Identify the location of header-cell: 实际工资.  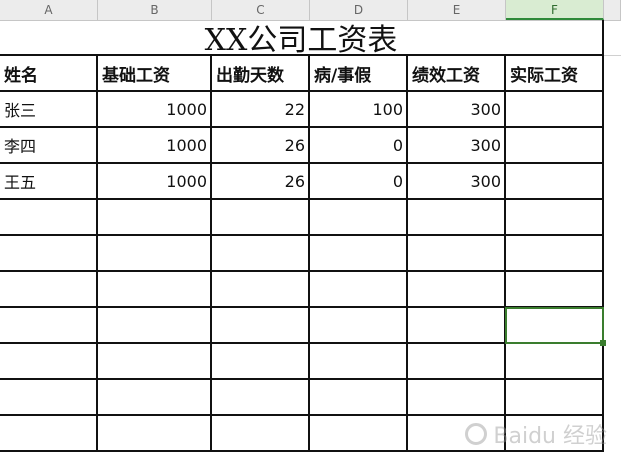
(555, 74).